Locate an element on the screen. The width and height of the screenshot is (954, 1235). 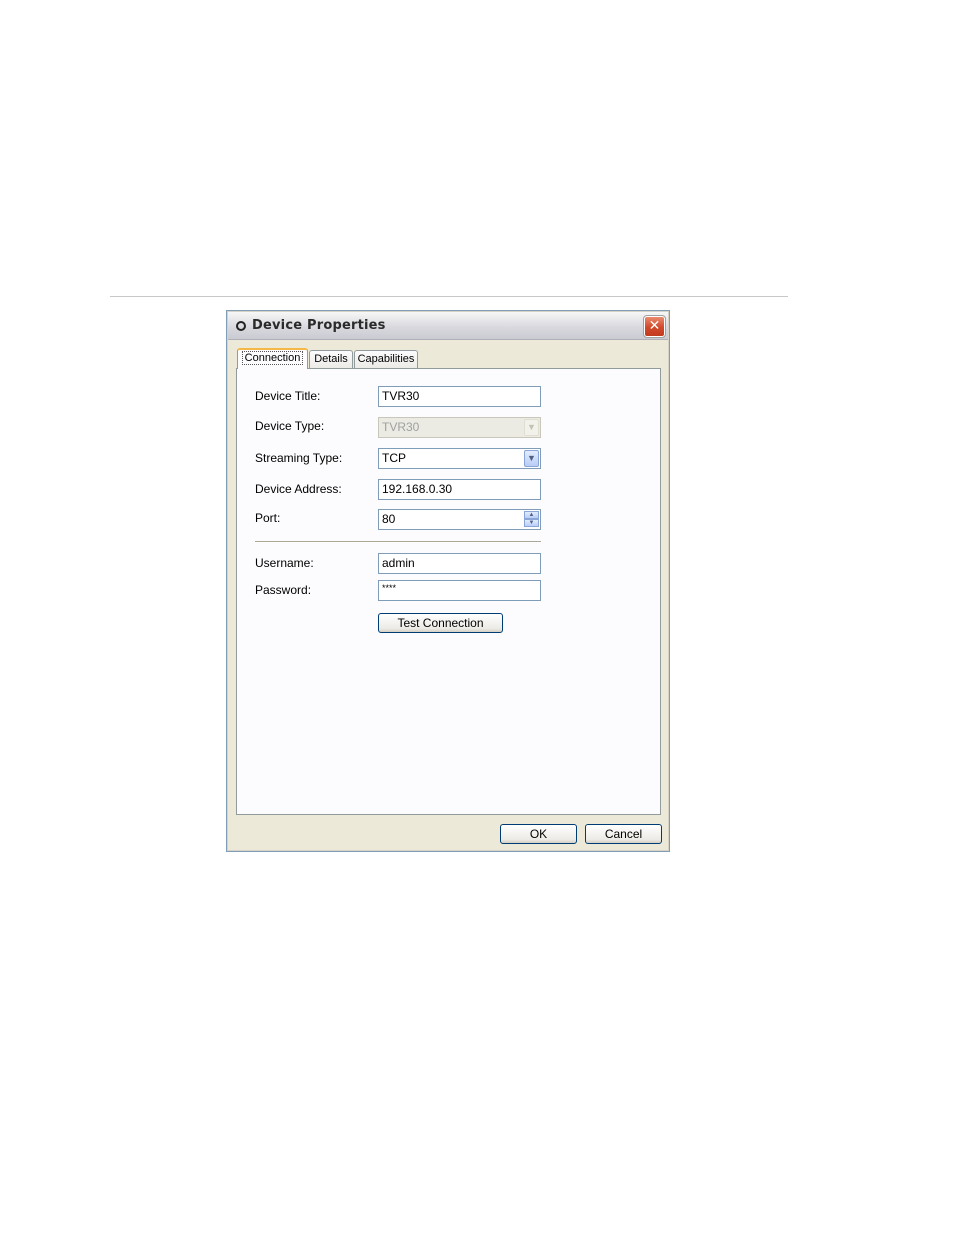
title-bar: Device Properties ✕ is located at coordinates (448, 326).